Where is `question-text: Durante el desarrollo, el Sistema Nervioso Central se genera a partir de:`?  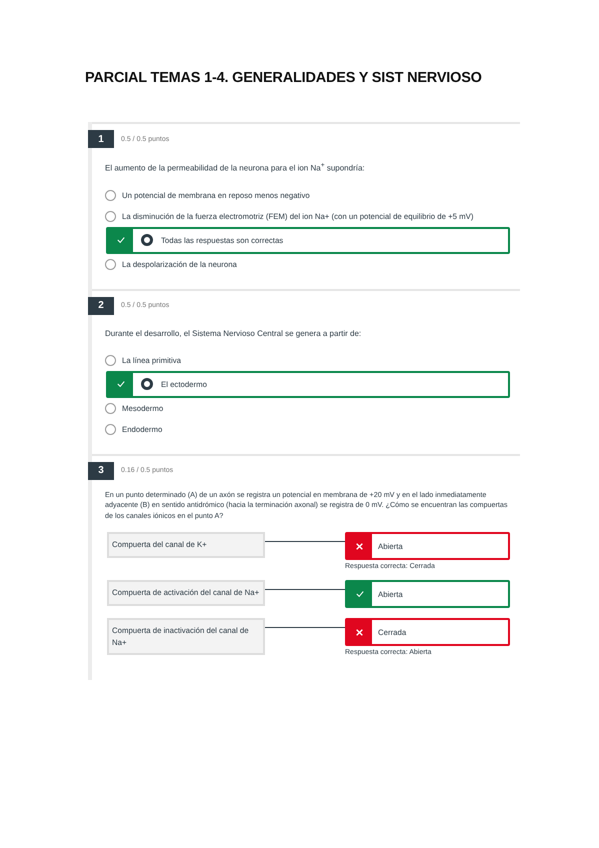
question-text: Durante el desarrollo, el Sistema Nervioso Central se genera a partir de: is located at coordinates (233, 334).